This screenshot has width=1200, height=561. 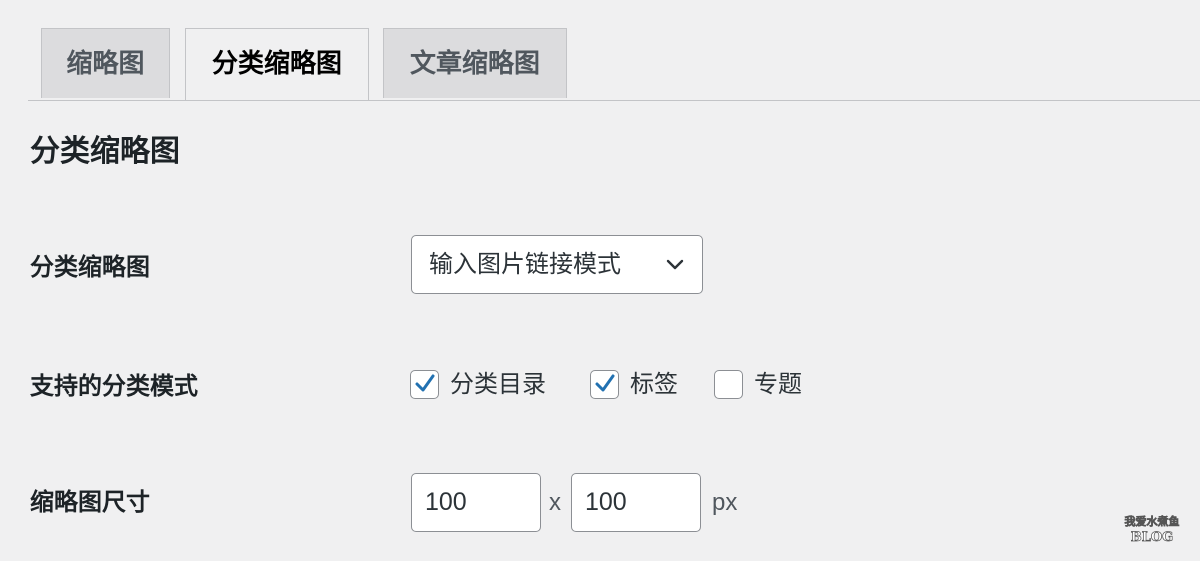 What do you see at coordinates (475, 63) in the screenshot?
I see `tab-post-thumbnail: 文章缩略图` at bounding box center [475, 63].